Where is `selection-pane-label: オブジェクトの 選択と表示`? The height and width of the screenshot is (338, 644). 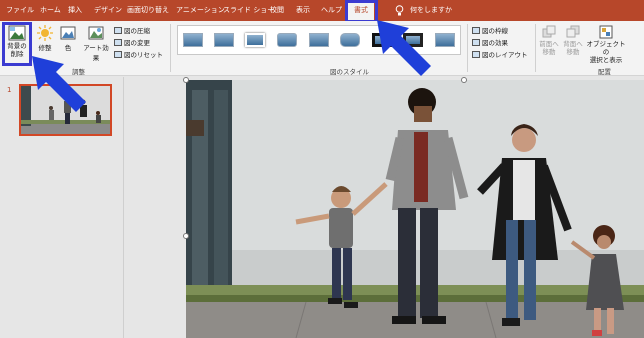 selection-pane-label: オブジェクトの 選択と表示 is located at coordinates (606, 52).